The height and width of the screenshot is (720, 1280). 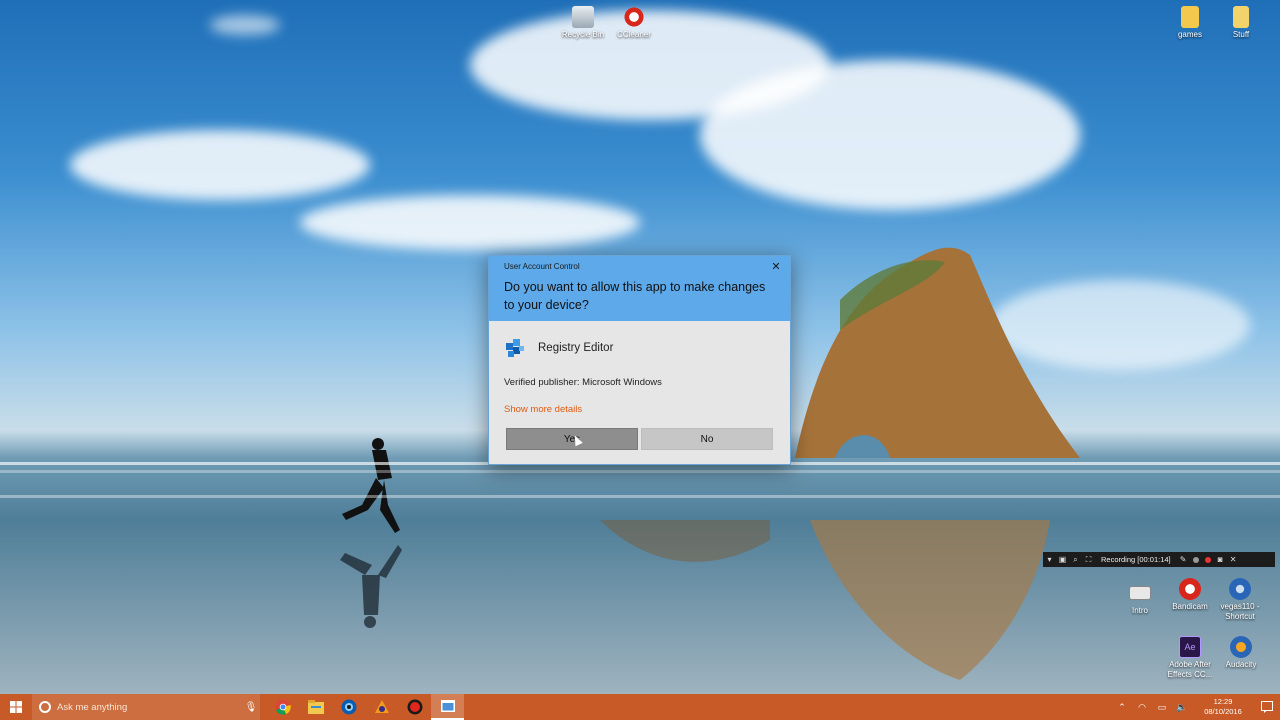 I want to click on taskbar-bandicam, so click(x=414, y=707).